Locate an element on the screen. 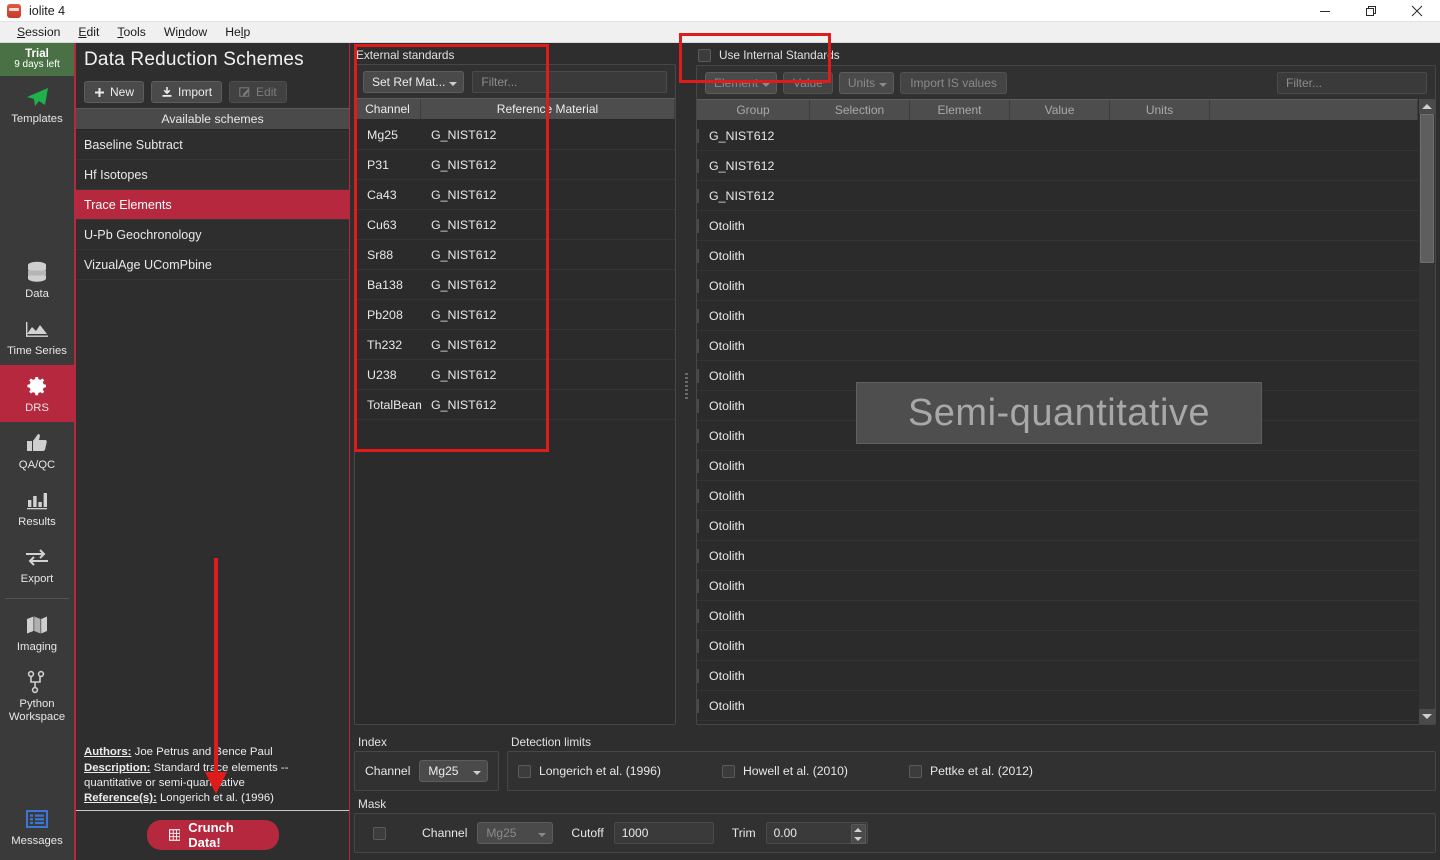 This screenshot has width=1440, height=860. close-button is located at coordinates (1417, 11).